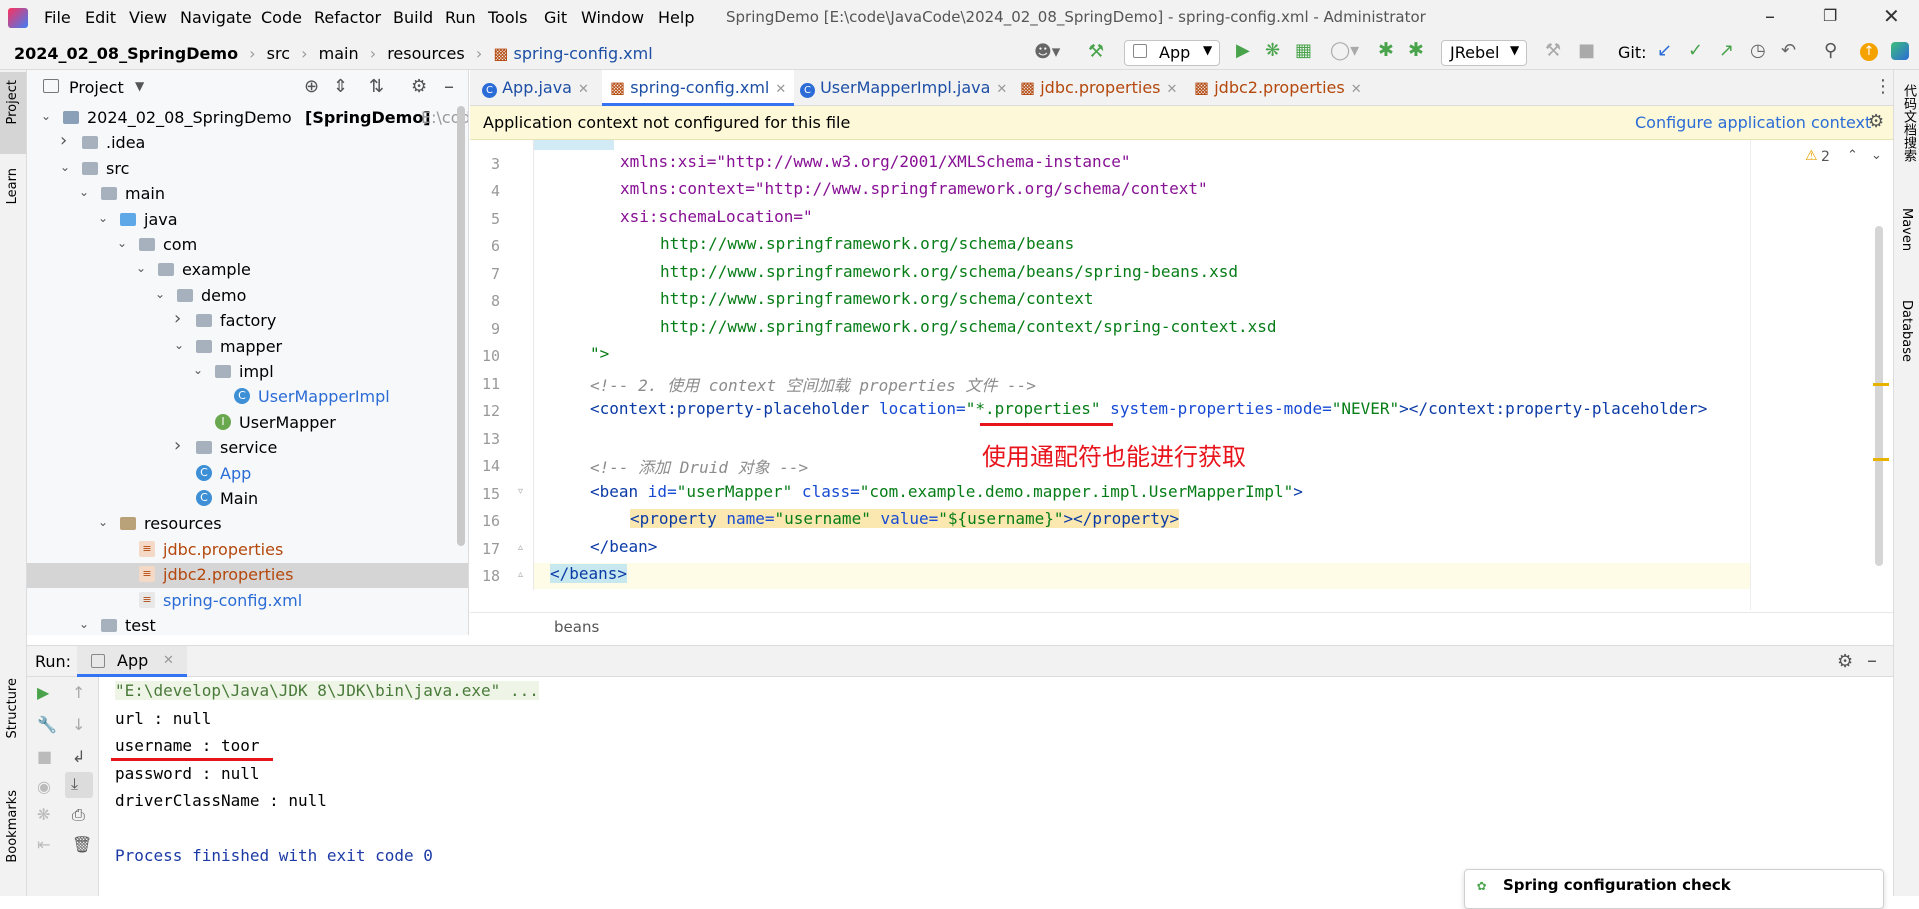  What do you see at coordinates (247, 143) in the screenshot?
I see `tree-item-idea: › .idea` at bounding box center [247, 143].